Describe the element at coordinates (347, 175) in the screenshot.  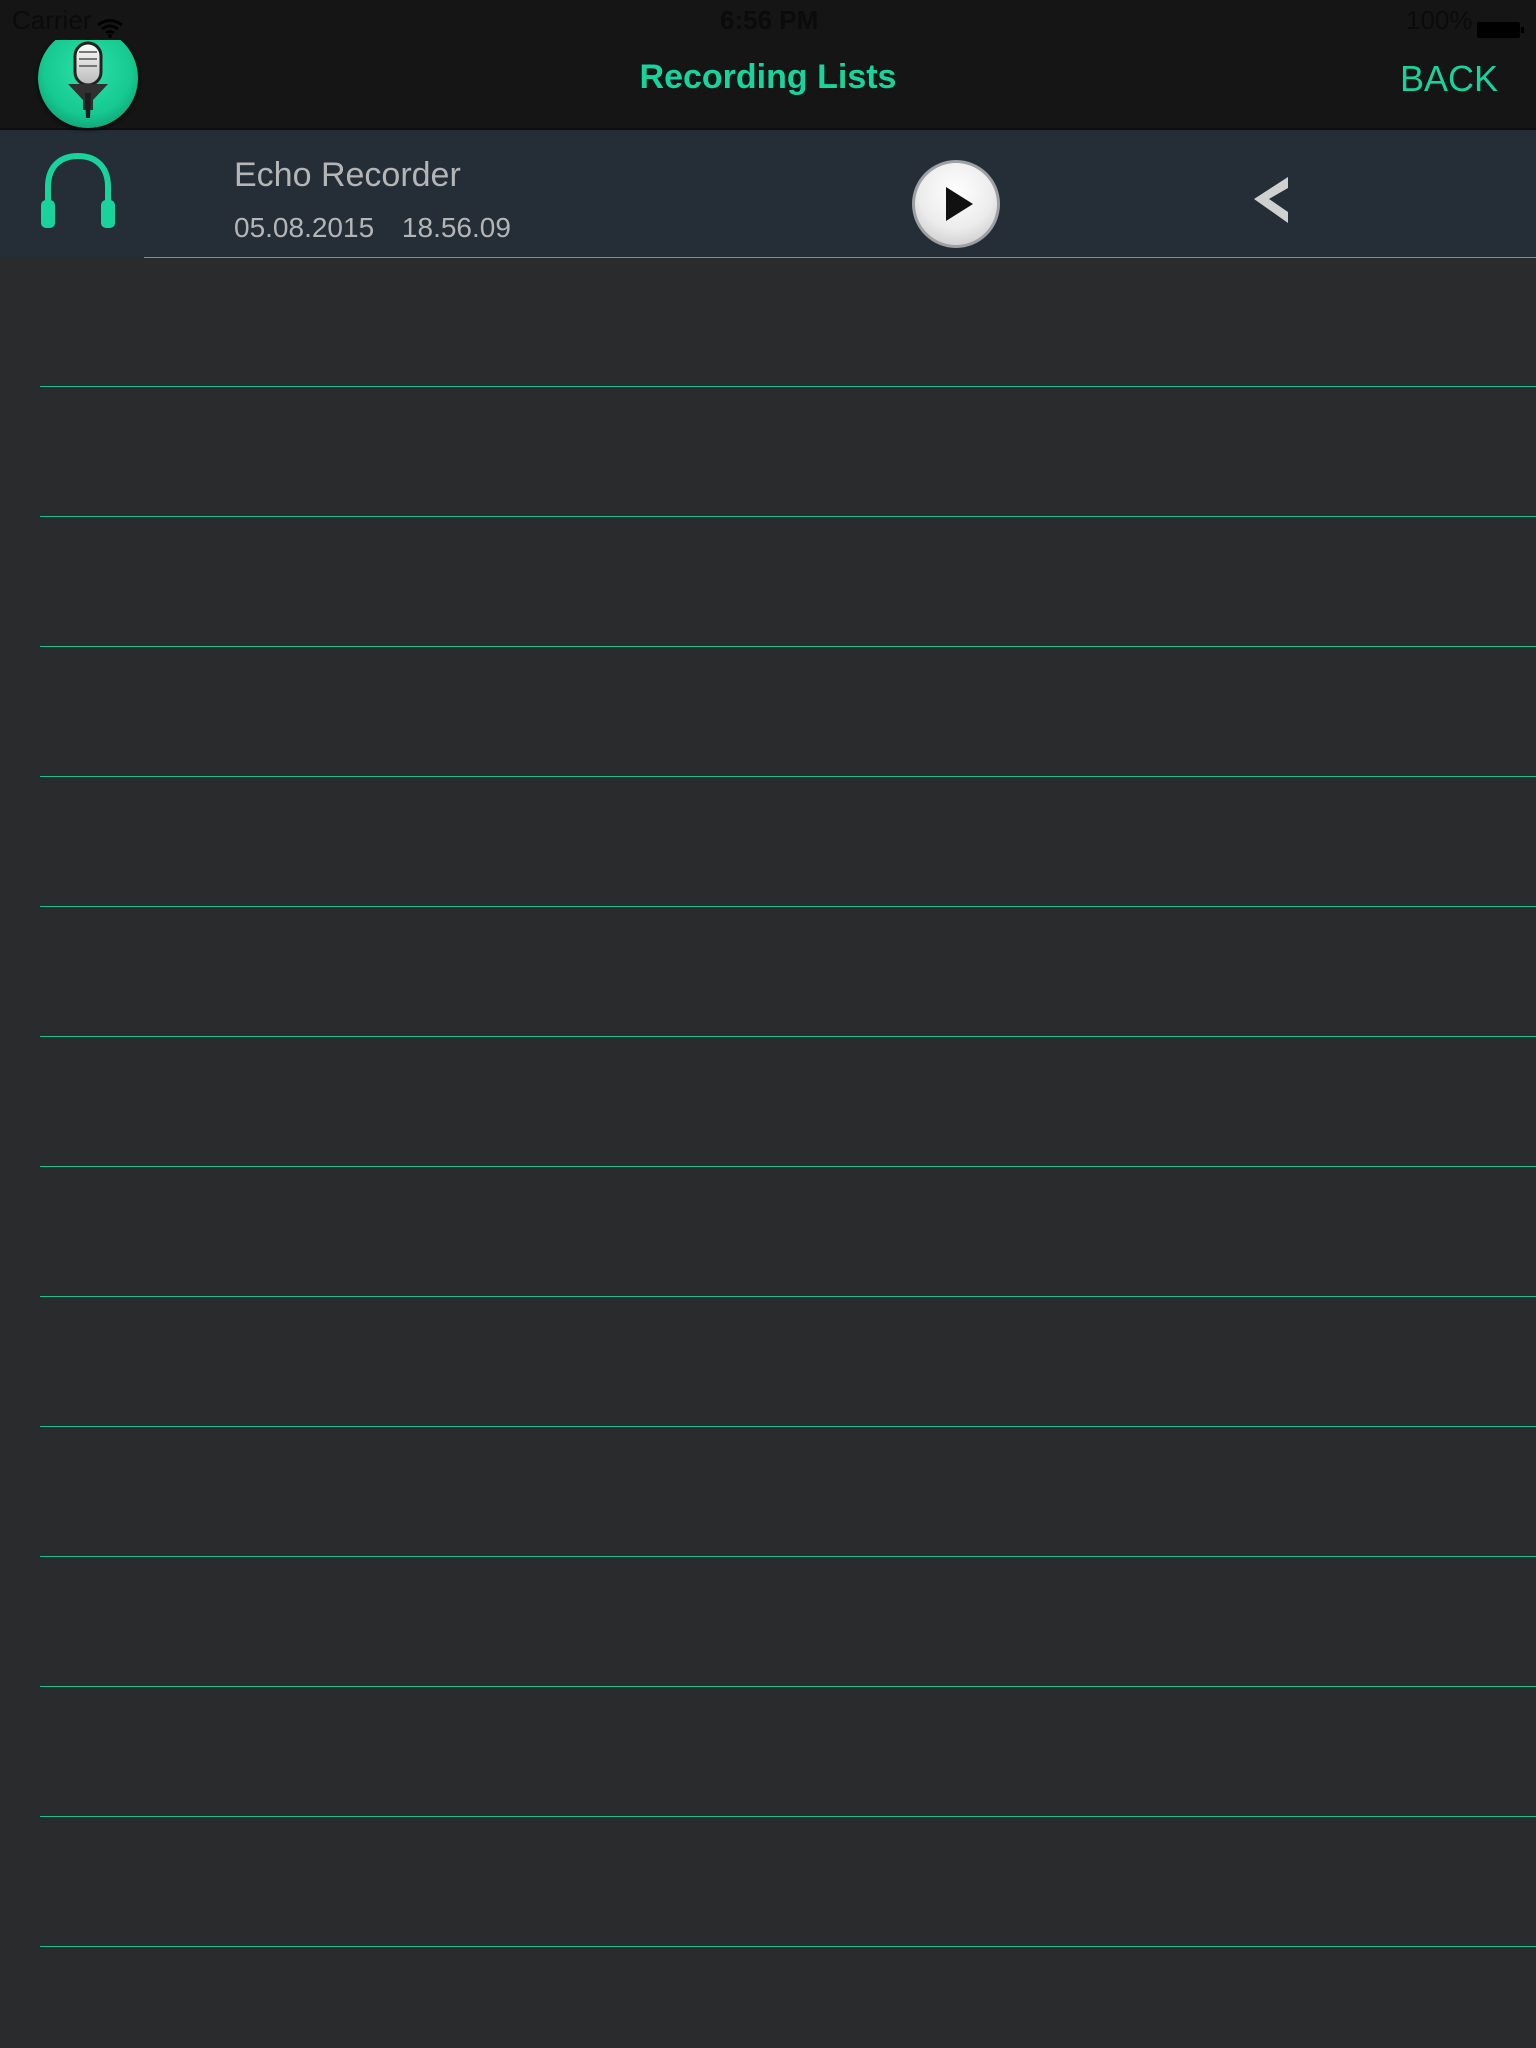
I see `recording-title: Echo Recorder` at that location.